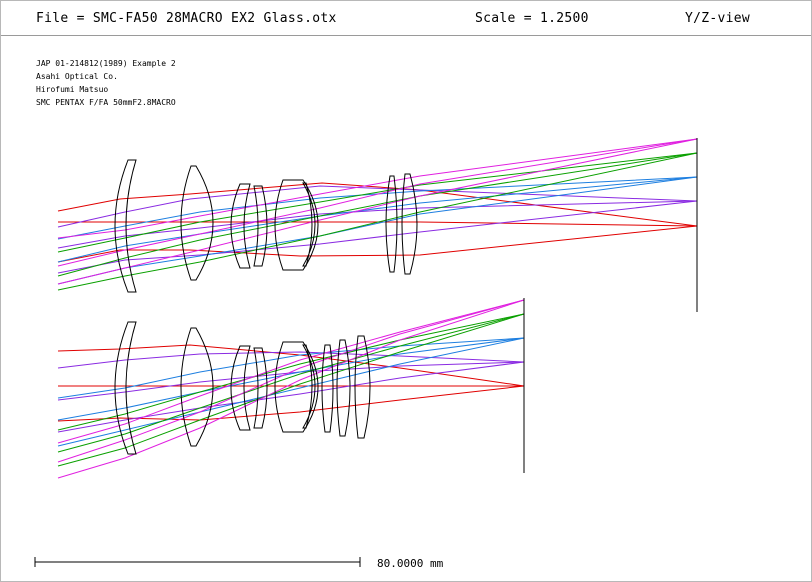 The height and width of the screenshot is (582, 812). Describe the element at coordinates (260, 388) in the screenshot. I see `lens-element-4-macro` at that location.